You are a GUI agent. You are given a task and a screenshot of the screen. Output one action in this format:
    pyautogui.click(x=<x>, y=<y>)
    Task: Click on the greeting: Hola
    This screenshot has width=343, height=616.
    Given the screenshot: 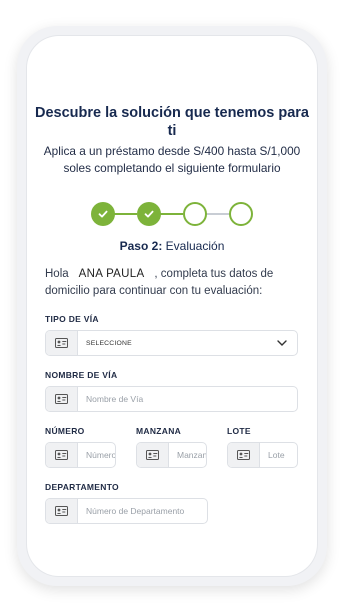 What is the action you would take?
    pyautogui.click(x=57, y=274)
    